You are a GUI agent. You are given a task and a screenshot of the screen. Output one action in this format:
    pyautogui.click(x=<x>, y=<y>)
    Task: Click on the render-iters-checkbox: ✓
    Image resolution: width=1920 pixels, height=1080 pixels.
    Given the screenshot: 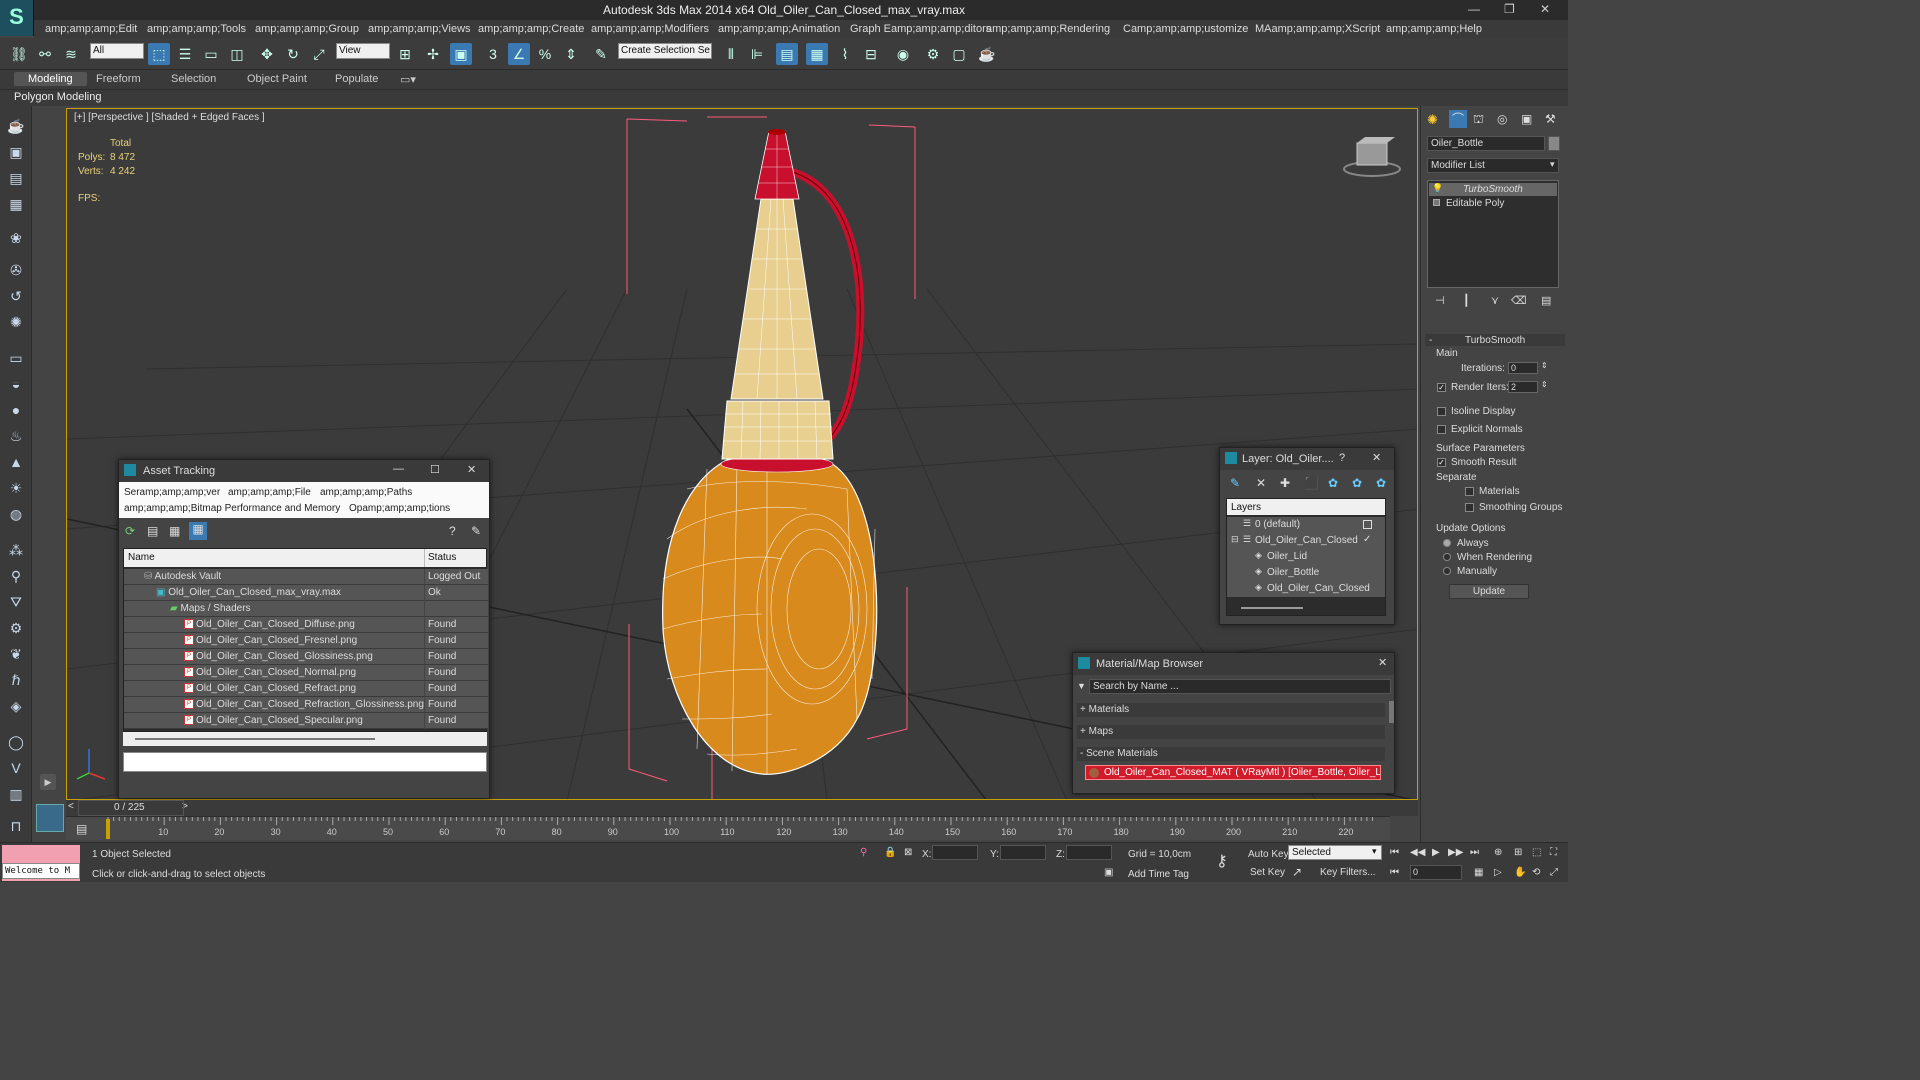 What is the action you would take?
    pyautogui.click(x=1441, y=387)
    